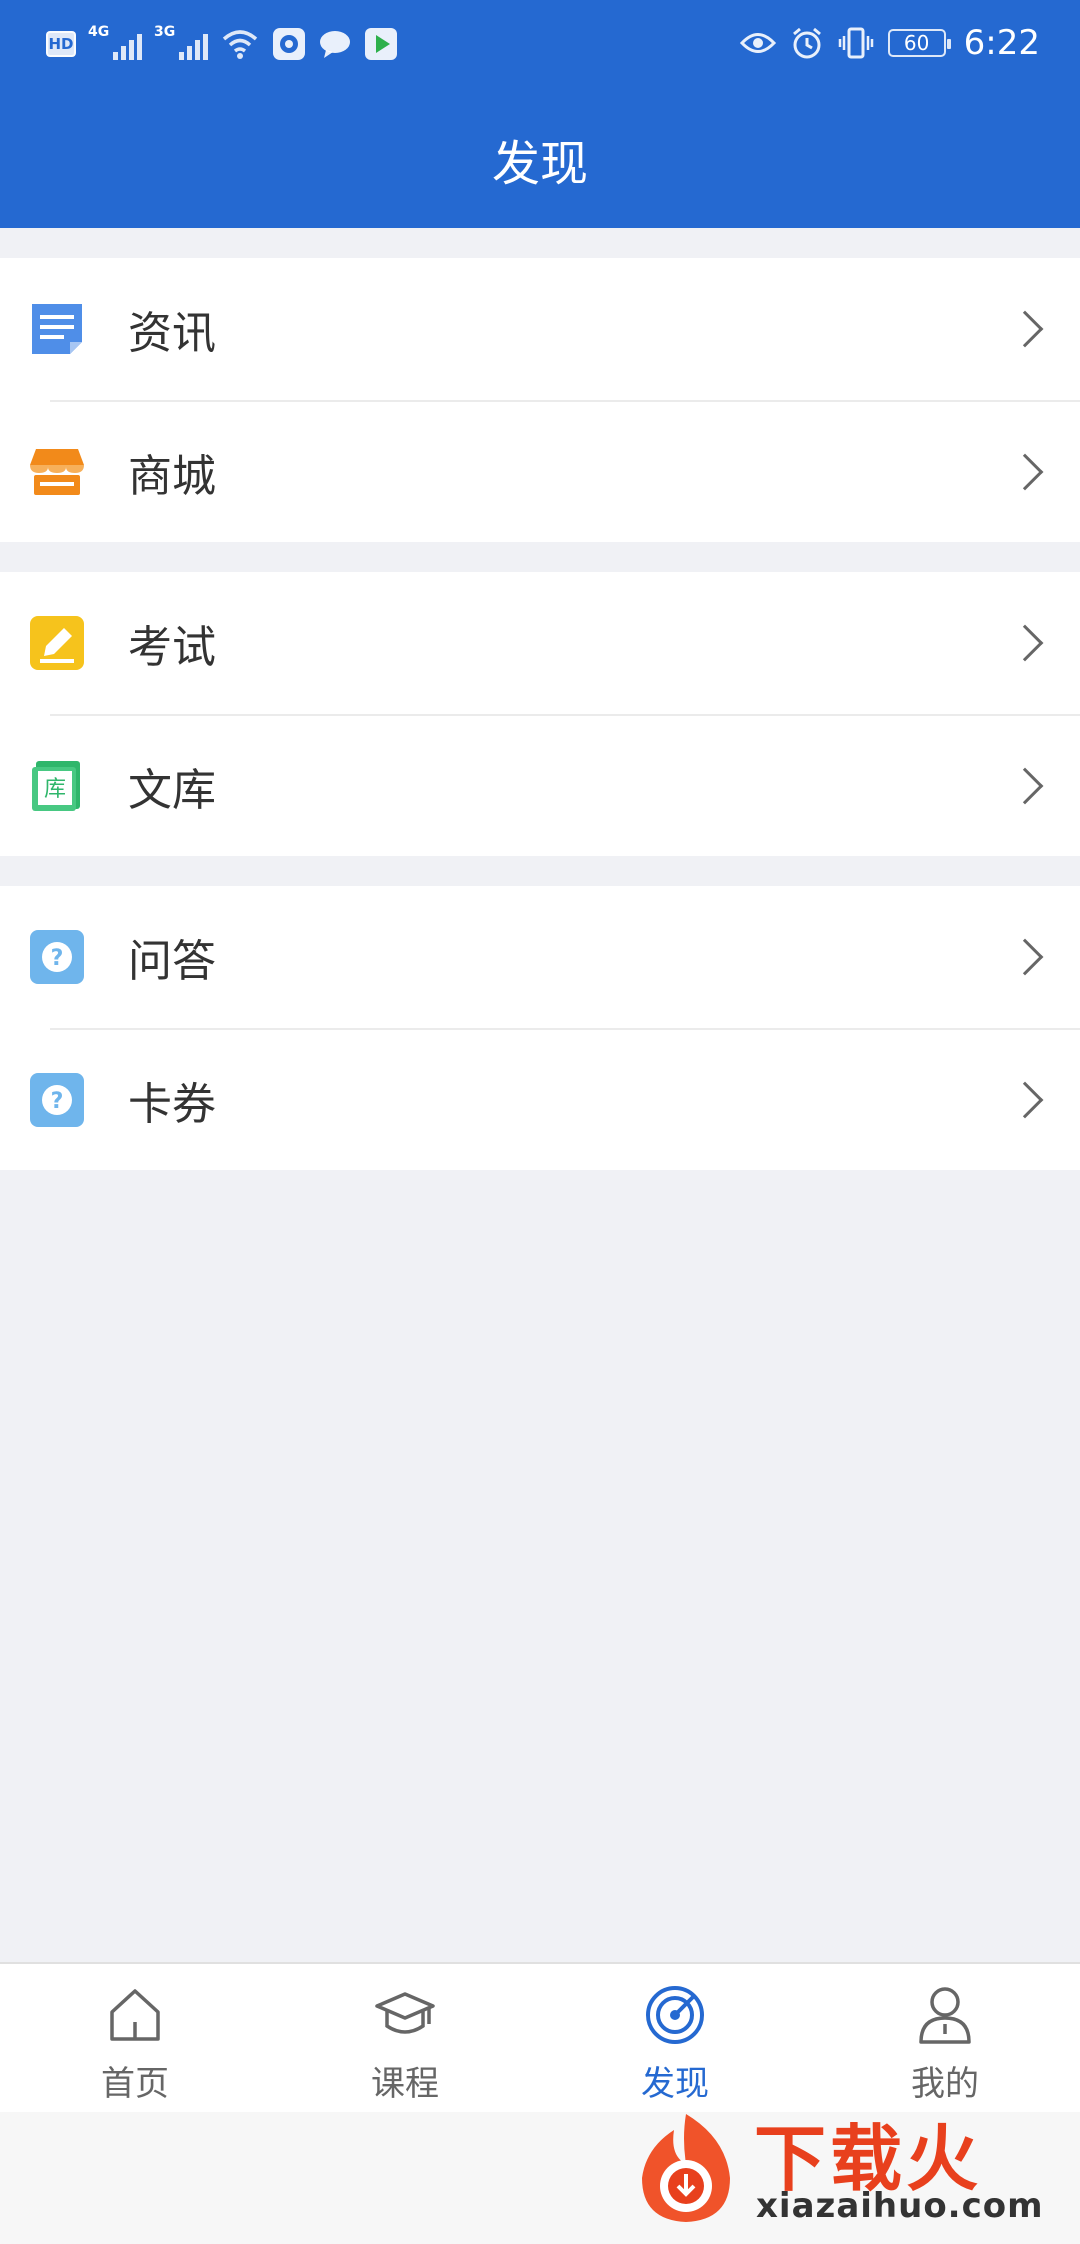 The image size is (1080, 2244). I want to click on tab-courses: 课程, so click(405, 2038).